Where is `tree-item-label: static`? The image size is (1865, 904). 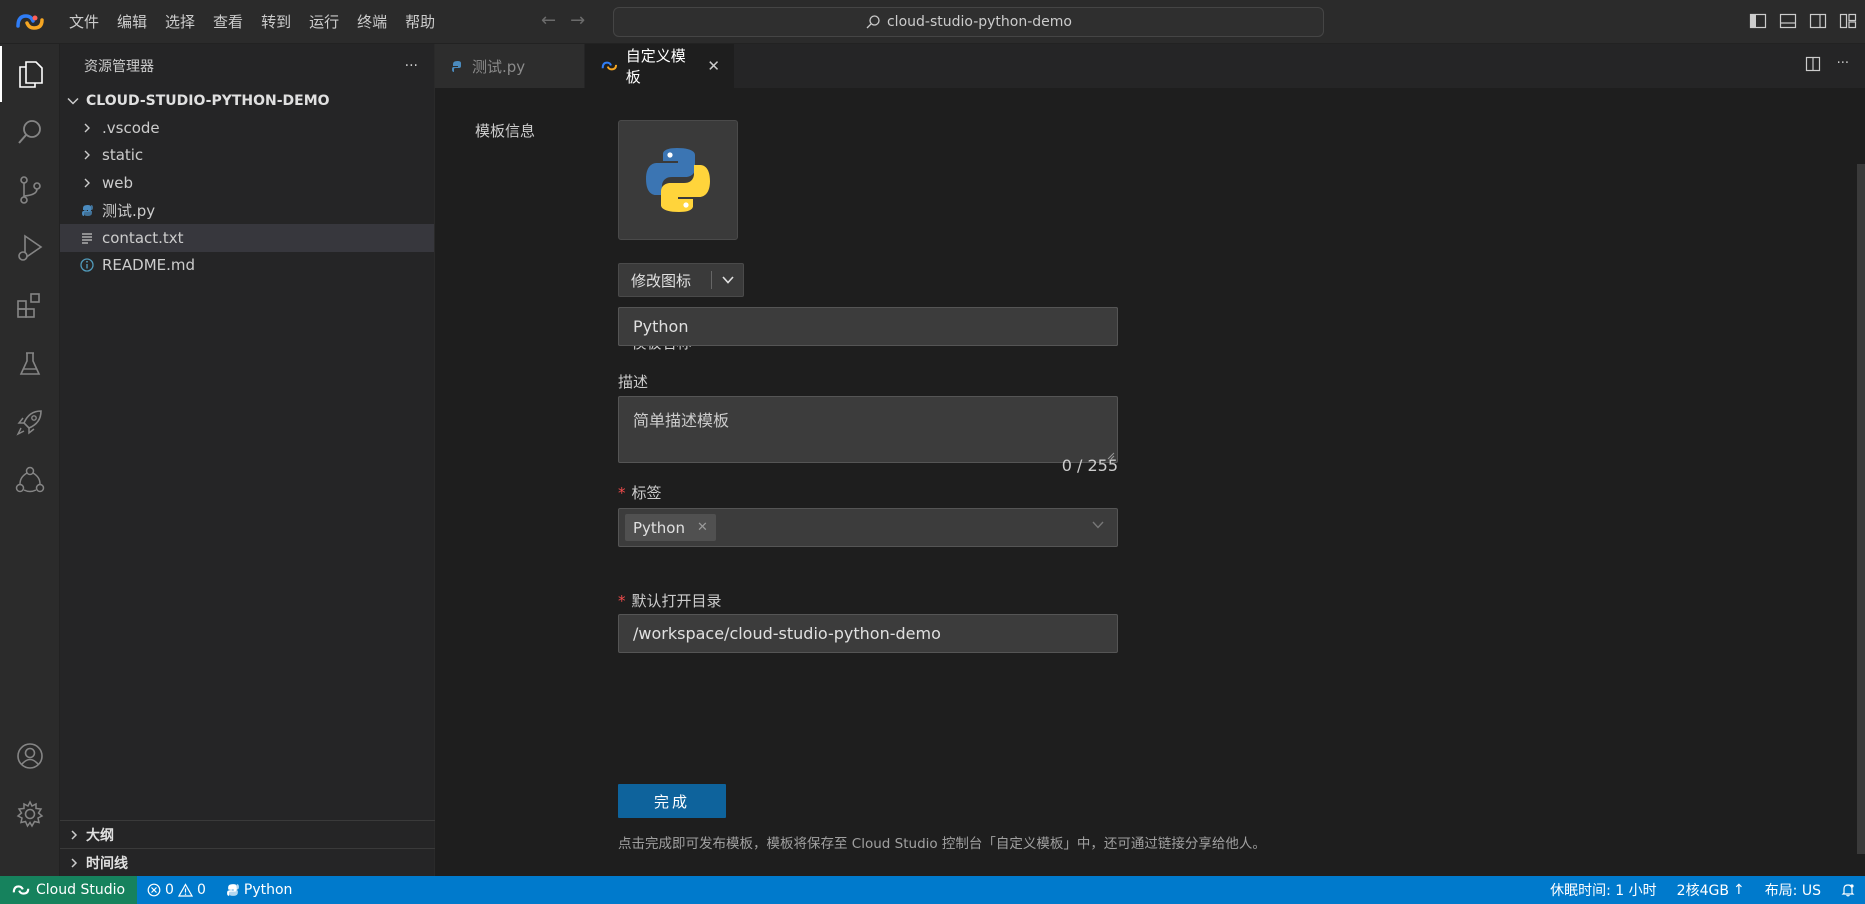 tree-item-label: static is located at coordinates (123, 155).